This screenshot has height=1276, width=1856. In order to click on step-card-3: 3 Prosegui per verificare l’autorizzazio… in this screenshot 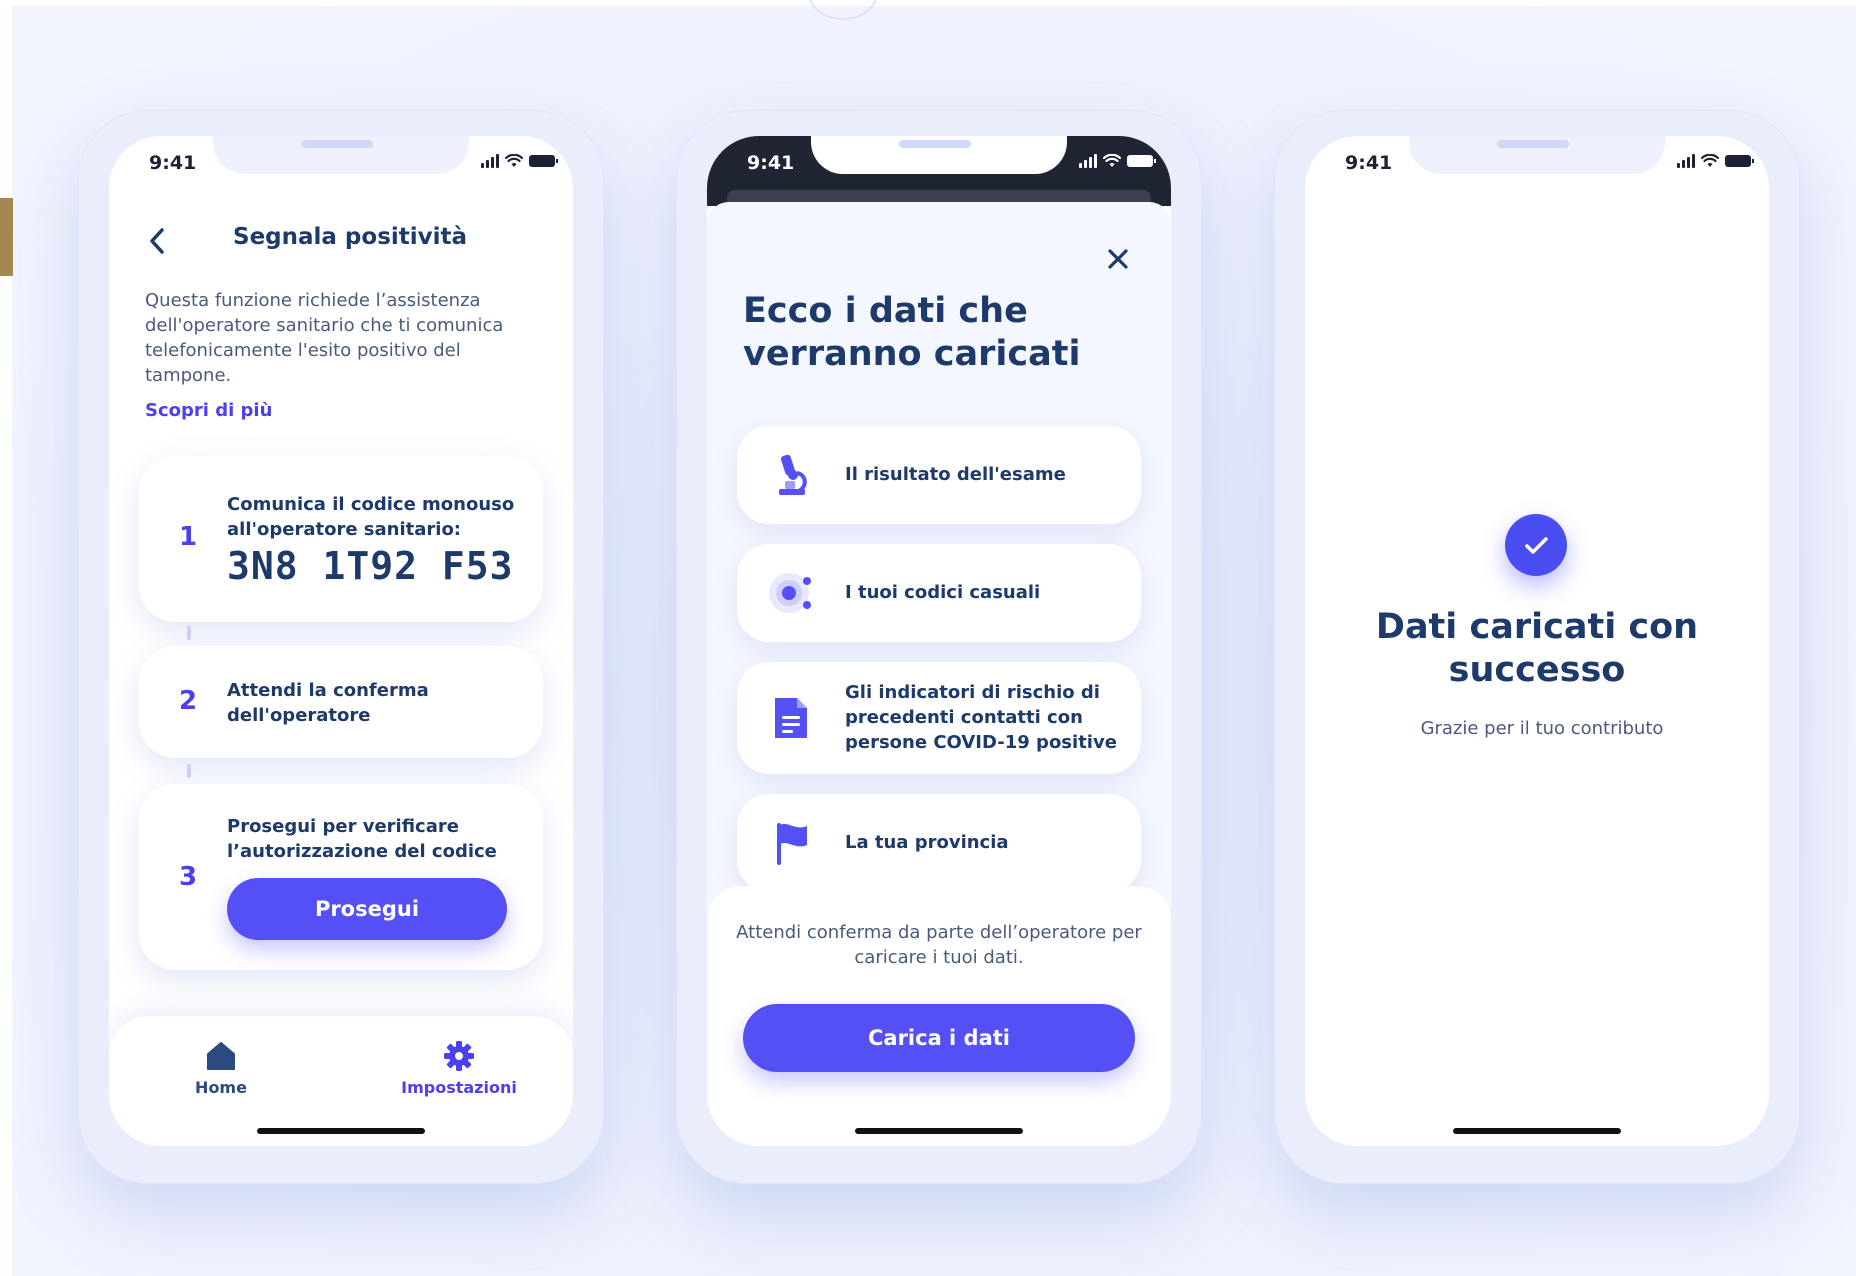, I will do `click(341, 877)`.